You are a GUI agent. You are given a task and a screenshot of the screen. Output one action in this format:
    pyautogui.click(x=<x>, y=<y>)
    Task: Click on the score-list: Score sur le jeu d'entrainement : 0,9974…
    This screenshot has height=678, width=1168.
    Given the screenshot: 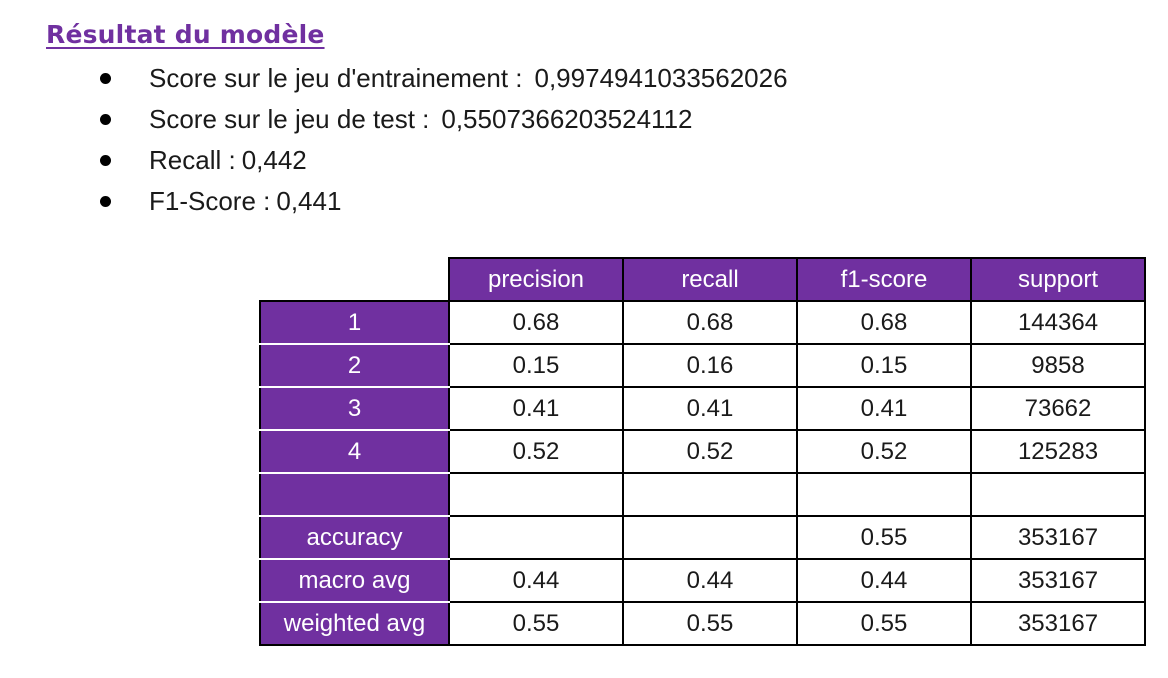 What is the action you would take?
    pyautogui.click(x=444, y=140)
    